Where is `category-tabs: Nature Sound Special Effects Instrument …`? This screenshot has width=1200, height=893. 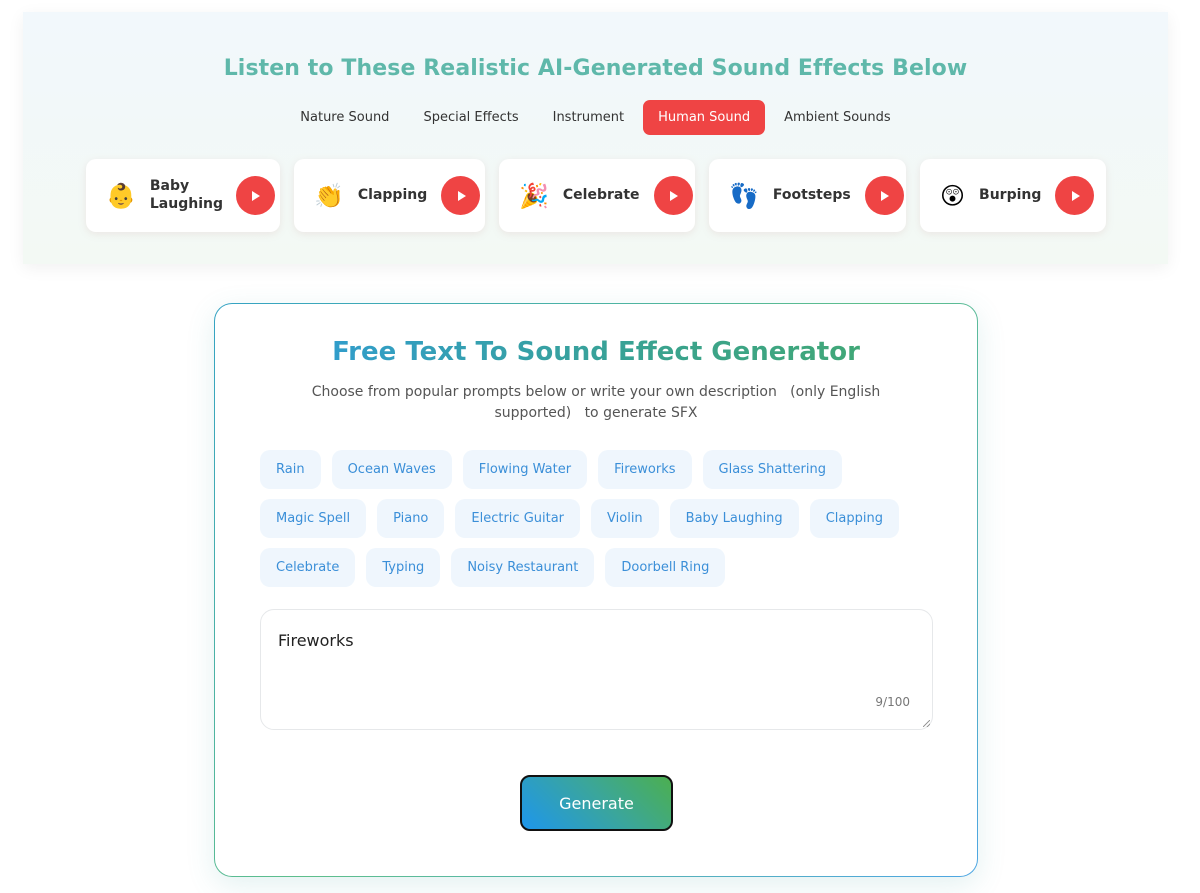 category-tabs: Nature Sound Special Effects Instrument … is located at coordinates (595, 117).